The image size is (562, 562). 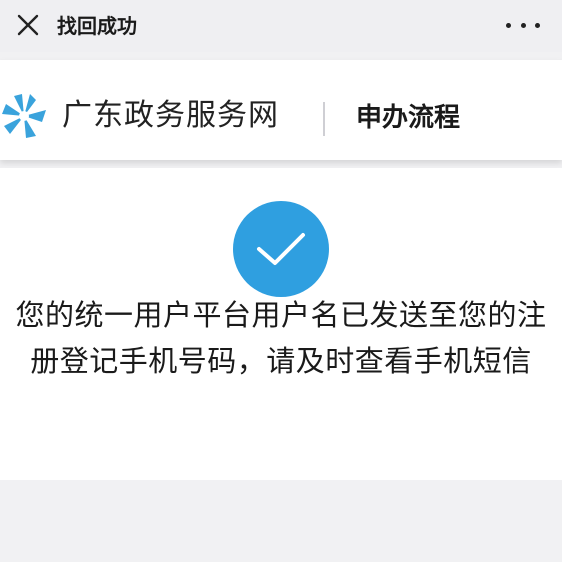 What do you see at coordinates (170, 116) in the screenshot?
I see `site-name: 广东政务服务网` at bounding box center [170, 116].